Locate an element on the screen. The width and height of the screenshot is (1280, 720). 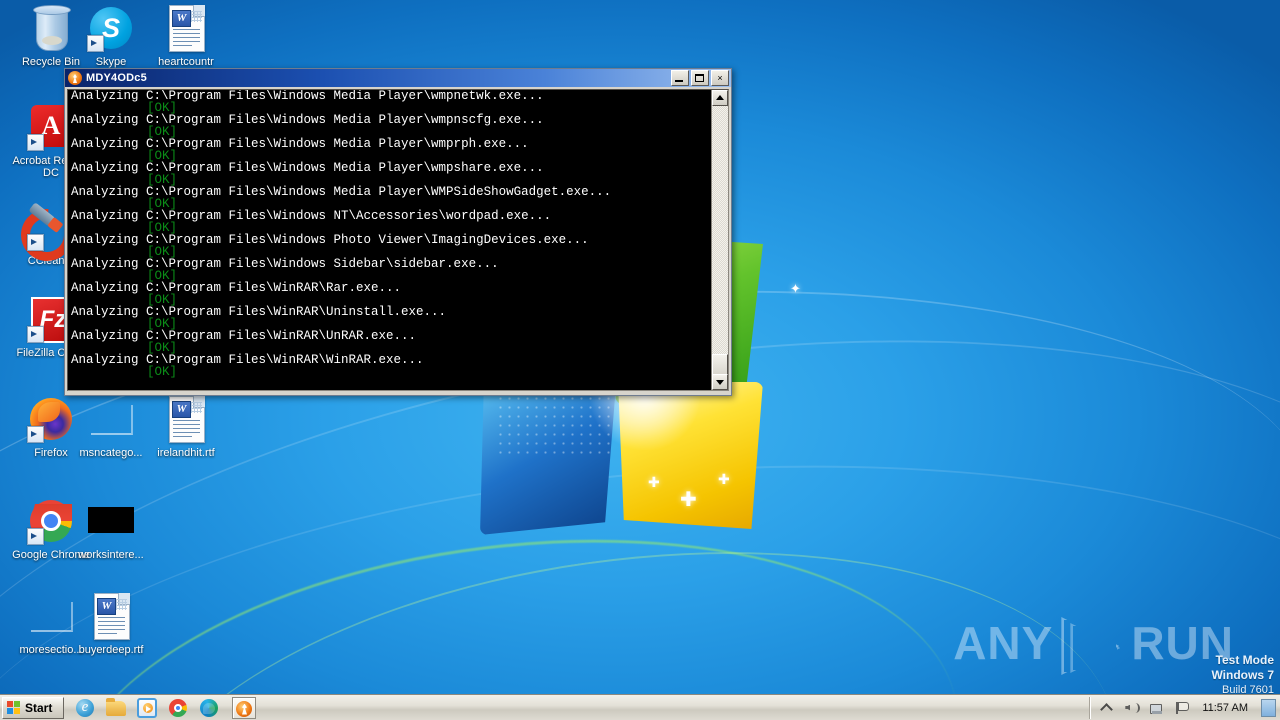
system-tray: 11:57 AM is located at coordinates (1184, 707).